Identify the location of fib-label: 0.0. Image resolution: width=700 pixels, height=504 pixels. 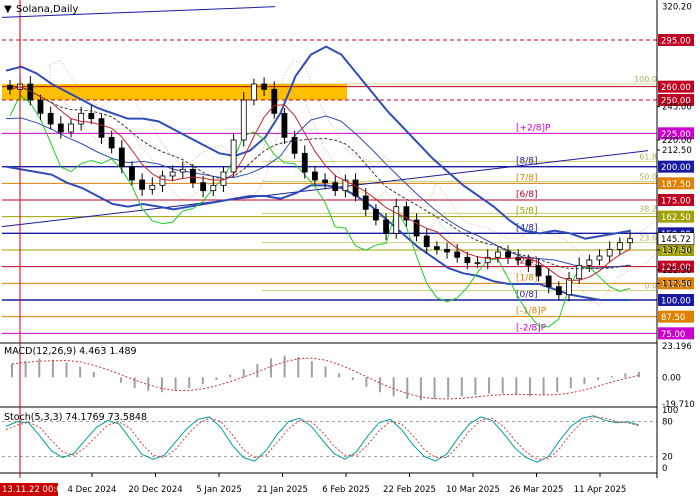
(650, 286).